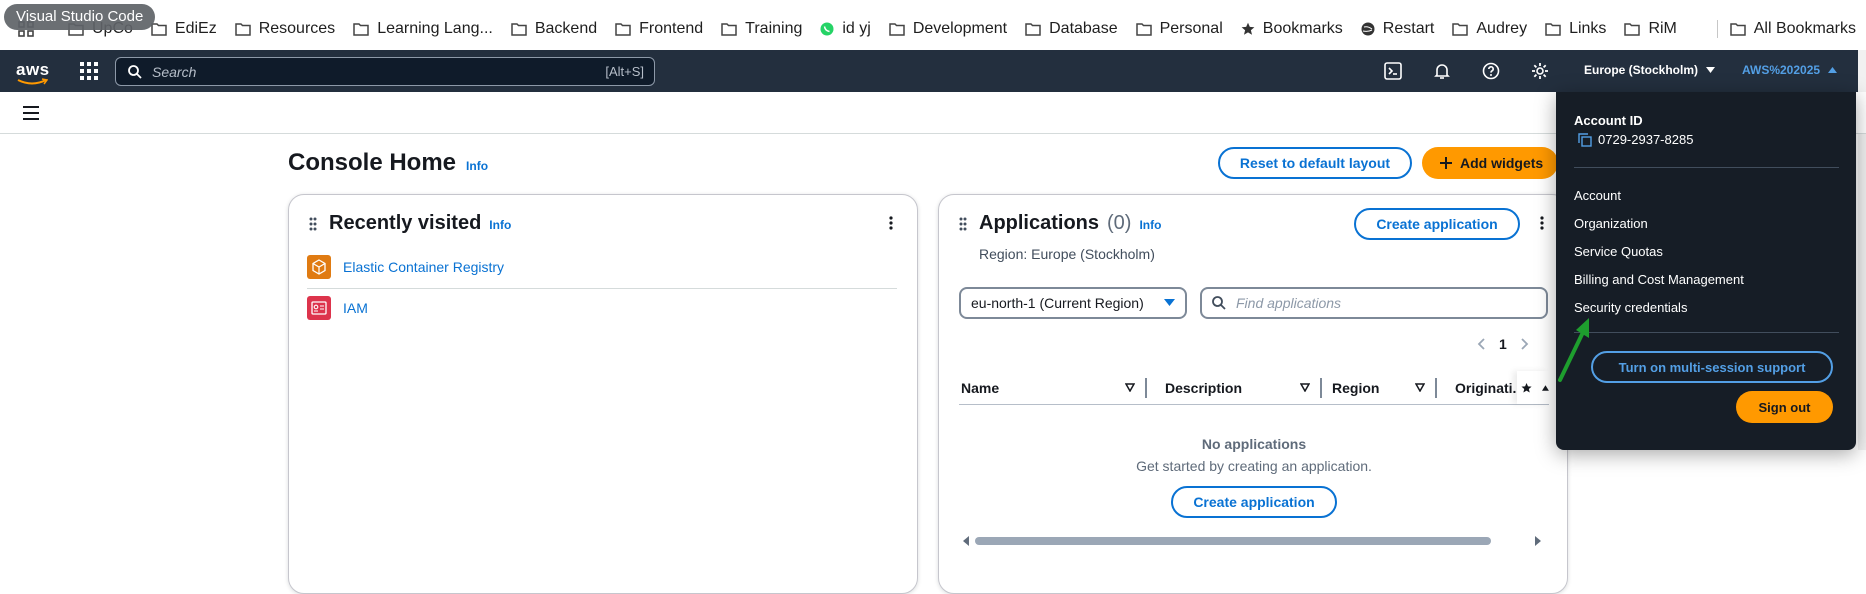 This screenshot has width=1866, height=594. What do you see at coordinates (1442, 71) in the screenshot?
I see `notifications-bell-icon` at bounding box center [1442, 71].